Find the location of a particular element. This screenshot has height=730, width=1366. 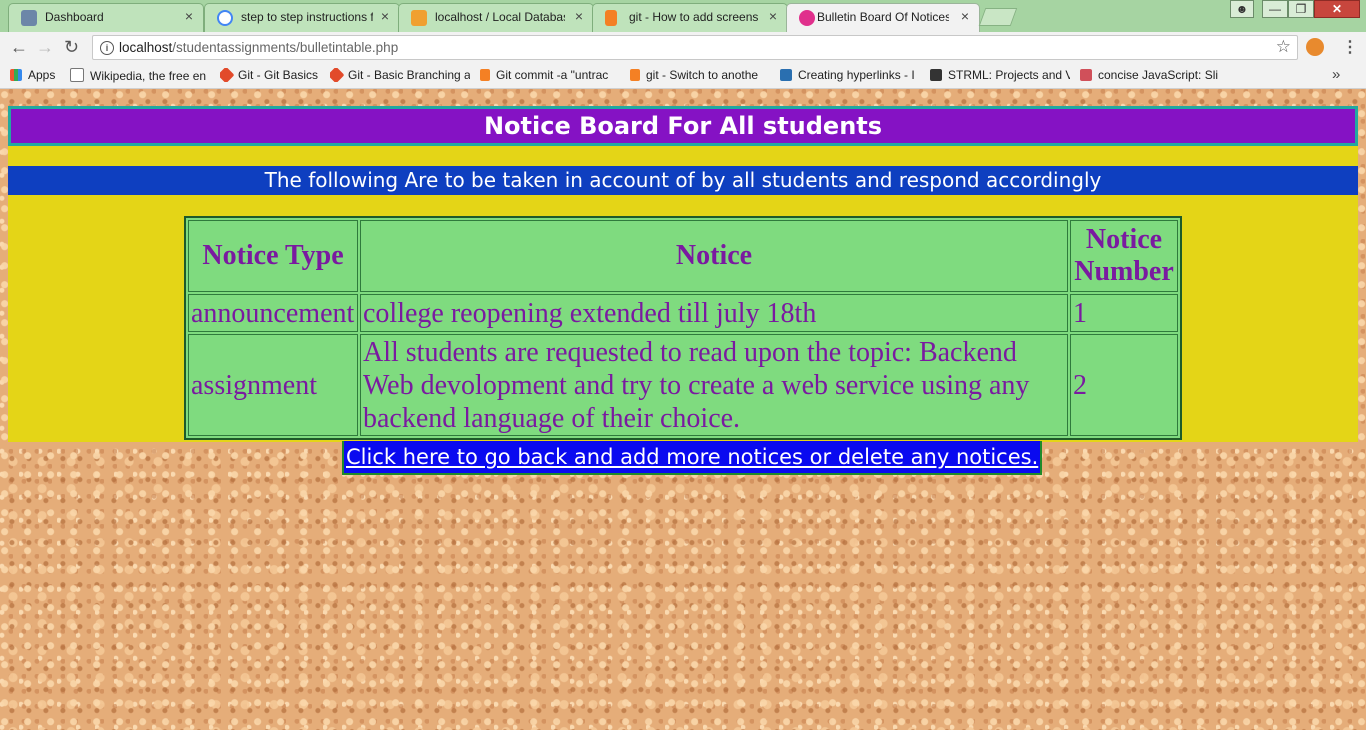

forward-arrow-icon: → is located at coordinates (45, 47).